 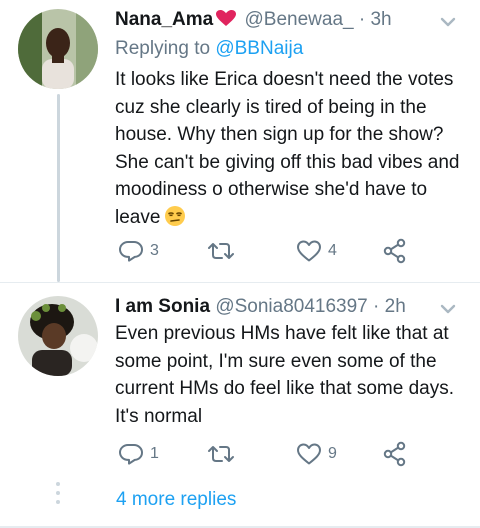 I want to click on like-button: 4, so click(x=316, y=251).